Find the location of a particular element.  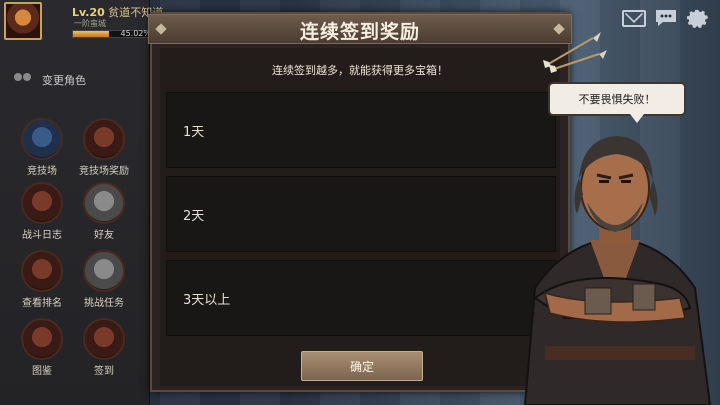

sidebar-item-label: 查看排名 is located at coordinates (42, 303).